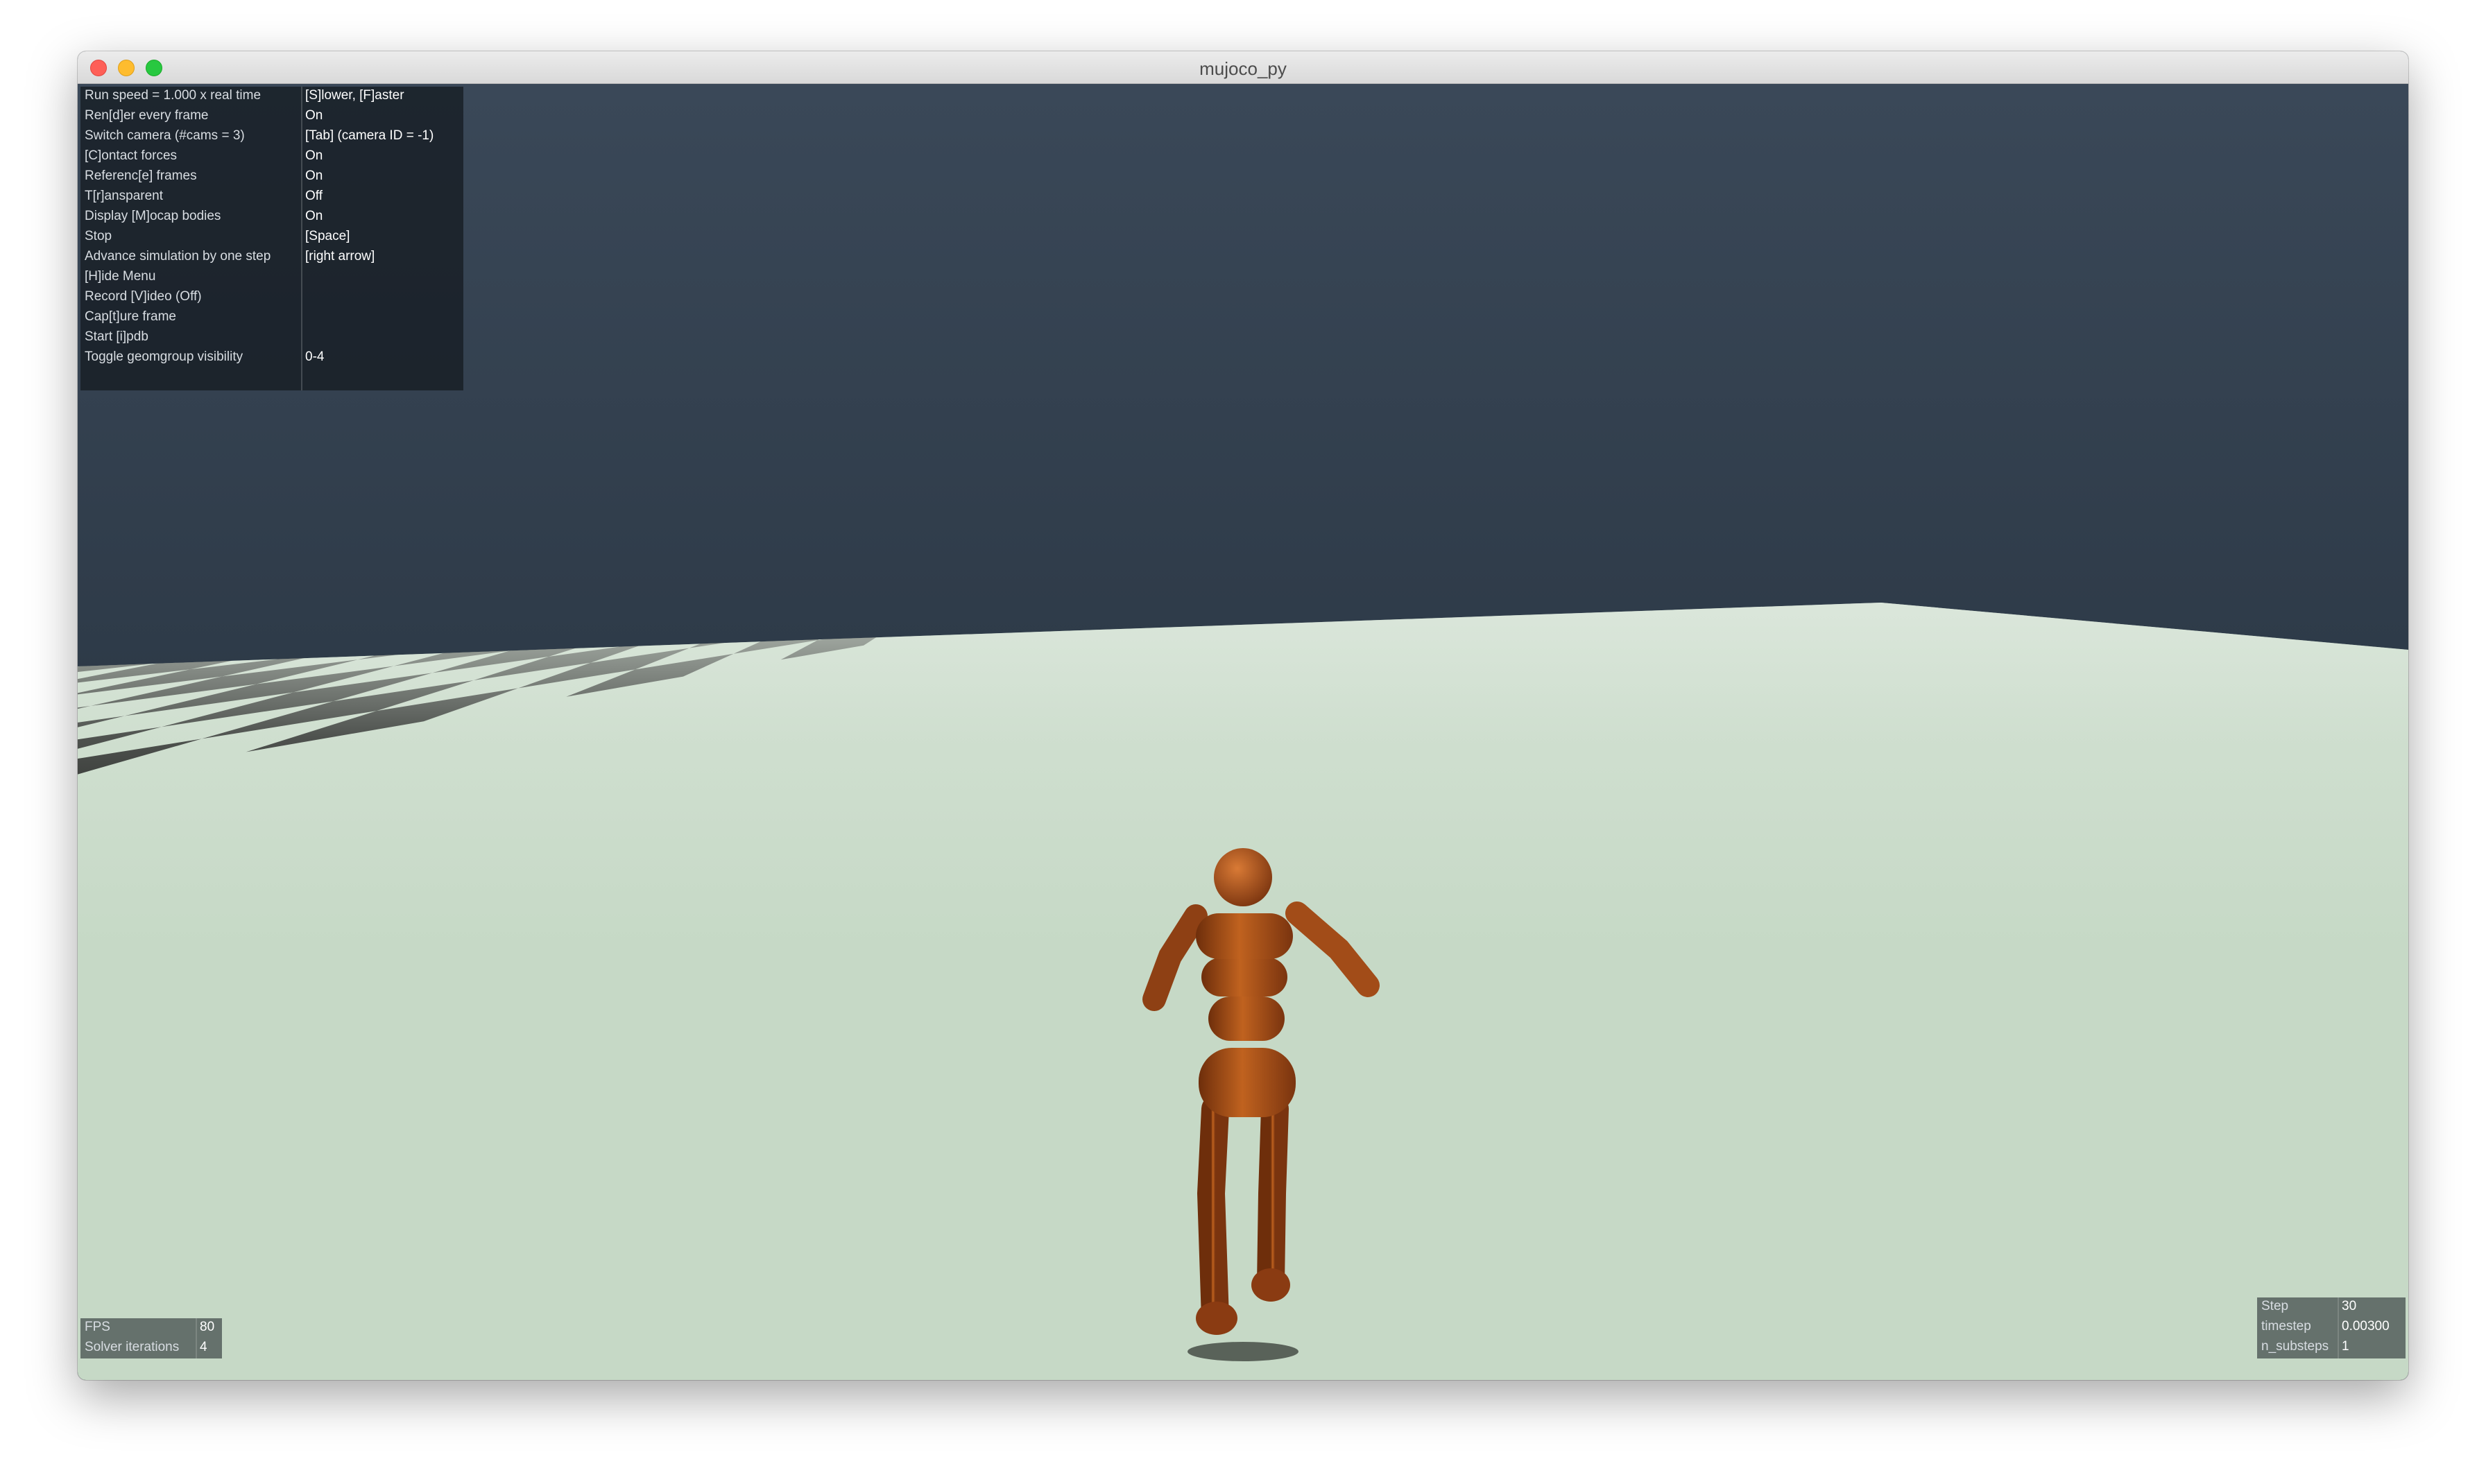  I want to click on timestep-label: timestep, so click(2286, 1326).